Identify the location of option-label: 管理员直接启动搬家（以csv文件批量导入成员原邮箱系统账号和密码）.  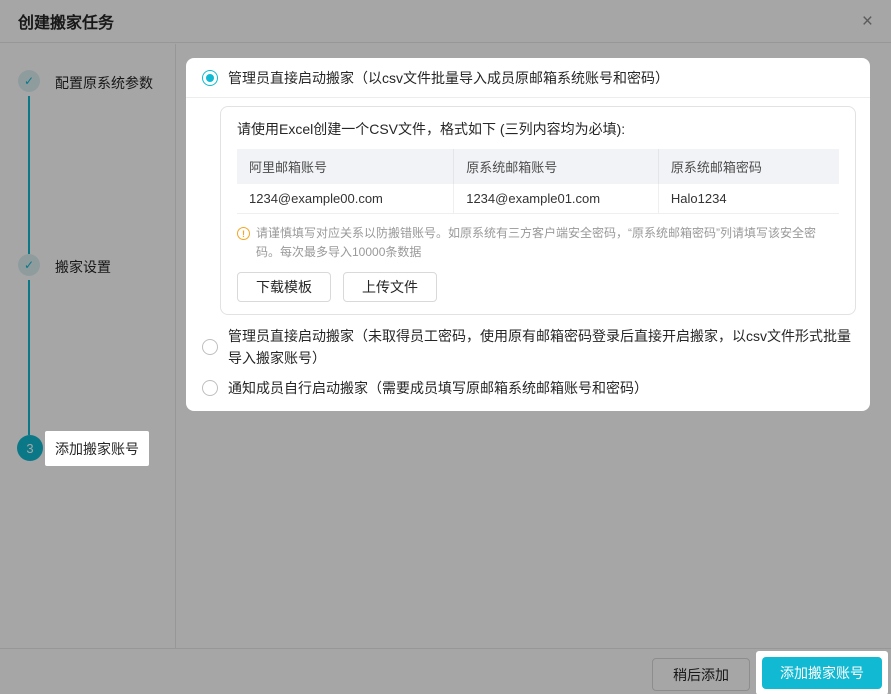
(448, 78).